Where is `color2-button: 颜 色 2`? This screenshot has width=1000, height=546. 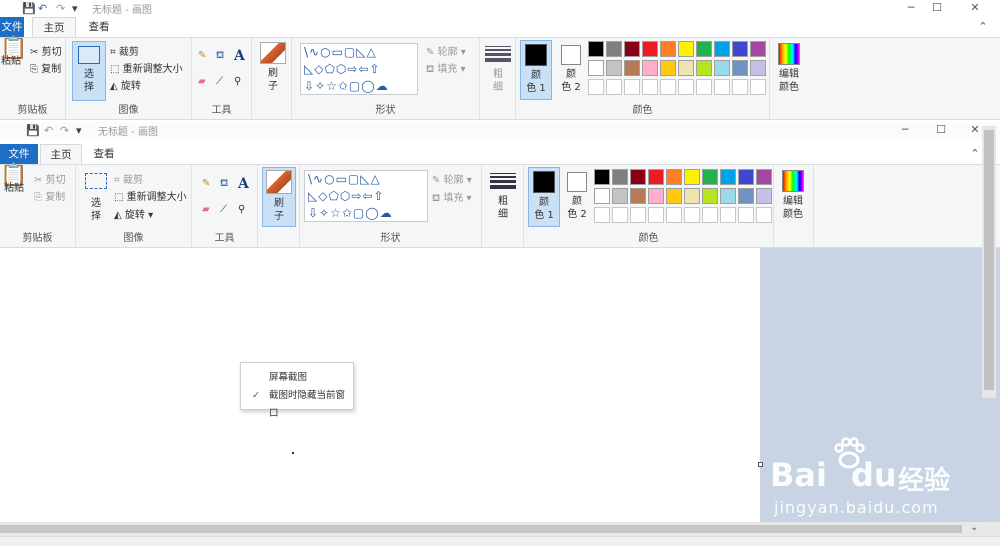 color2-button: 颜 色 2 is located at coordinates (577, 197).